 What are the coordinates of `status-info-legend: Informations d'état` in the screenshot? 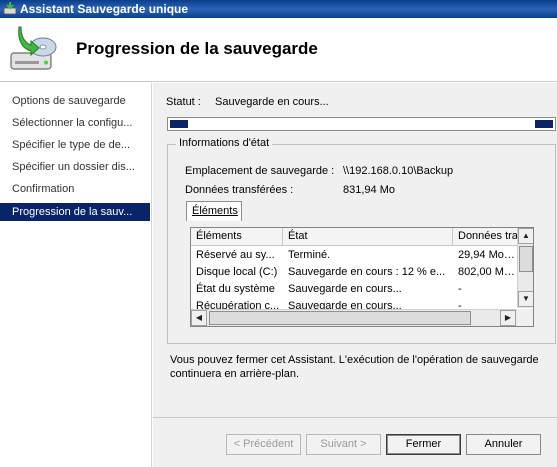 It's located at (224, 143).